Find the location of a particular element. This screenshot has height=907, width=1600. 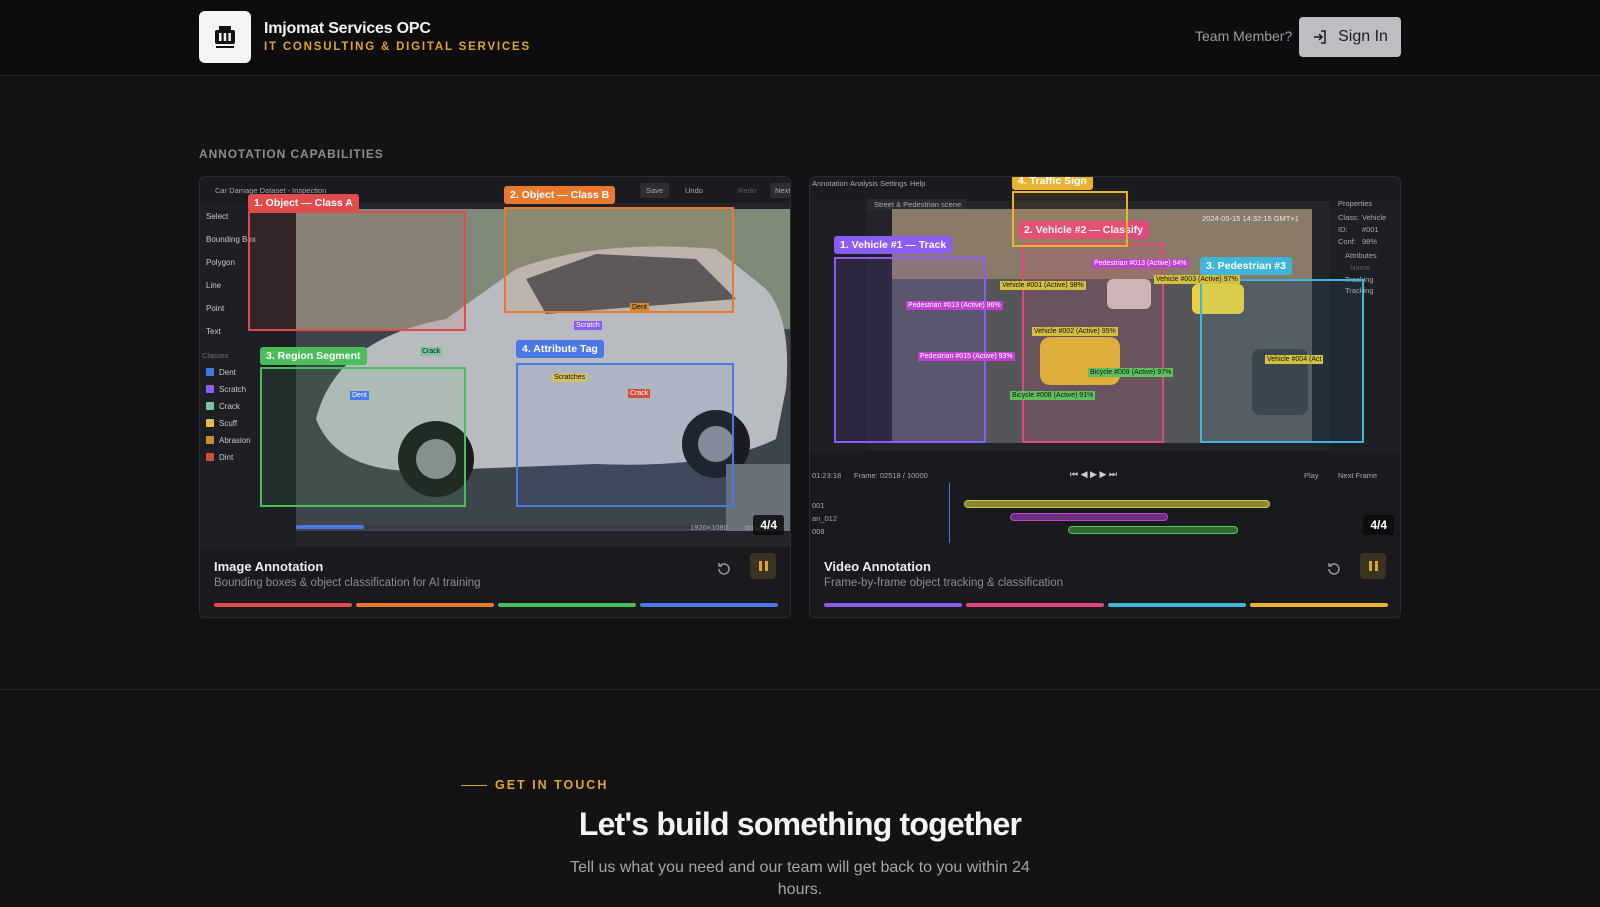

track-008: 008 is located at coordinates (818, 531).